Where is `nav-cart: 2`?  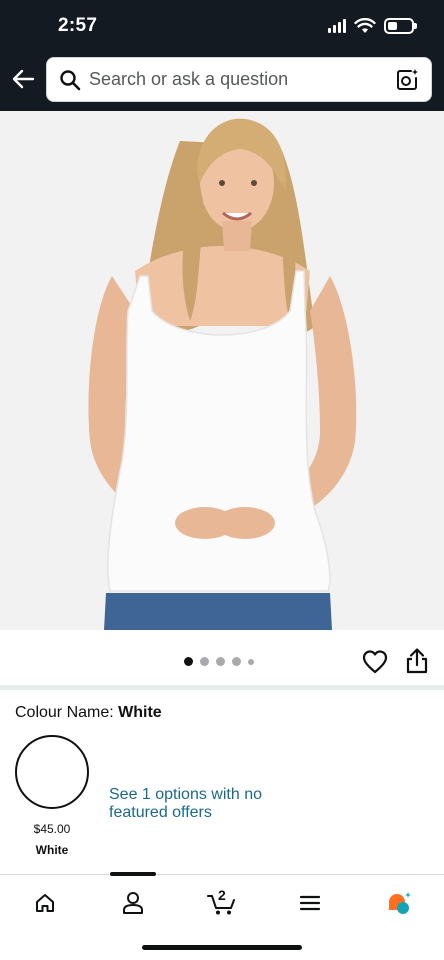 nav-cart: 2 is located at coordinates (222, 903).